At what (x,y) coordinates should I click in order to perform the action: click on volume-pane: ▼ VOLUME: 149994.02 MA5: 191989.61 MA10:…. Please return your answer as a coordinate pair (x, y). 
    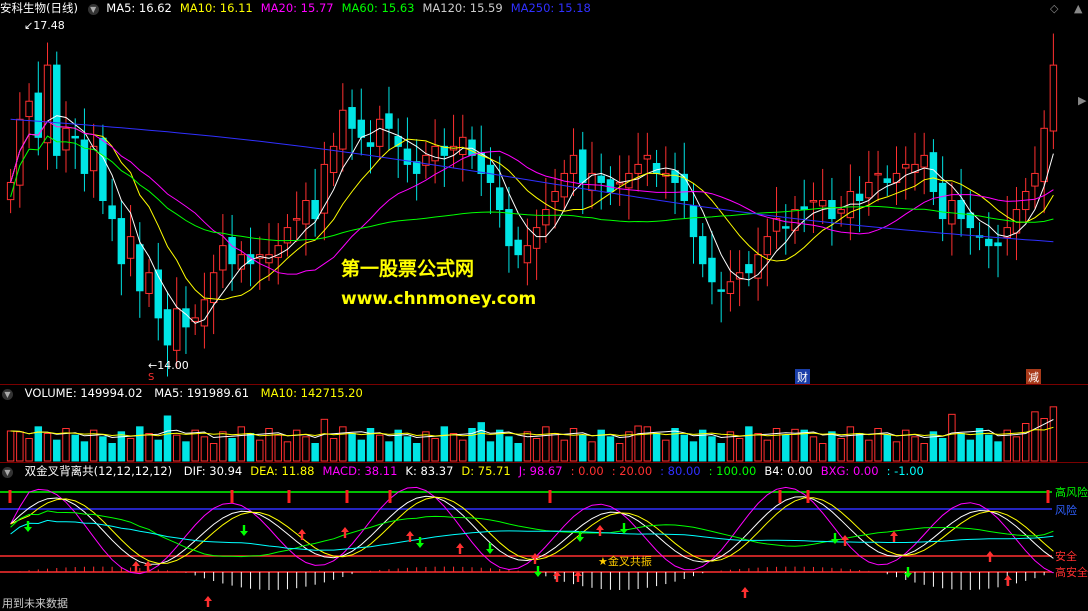
    Looking at the image, I should click on (544, 423).